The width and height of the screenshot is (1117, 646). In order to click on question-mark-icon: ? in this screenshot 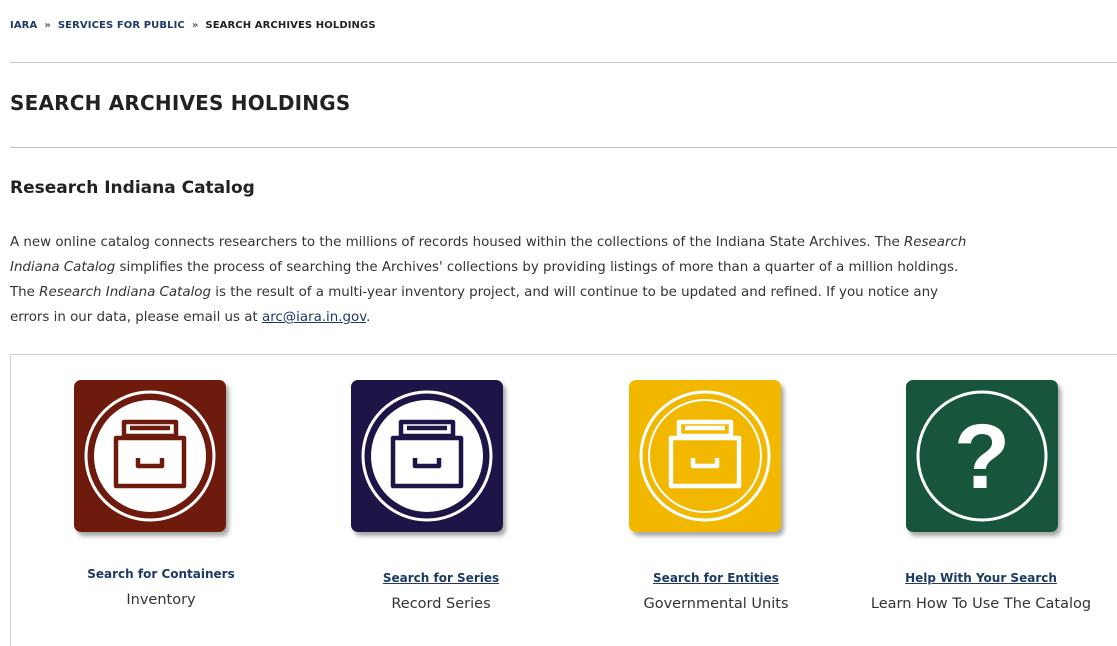, I will do `click(982, 456)`.